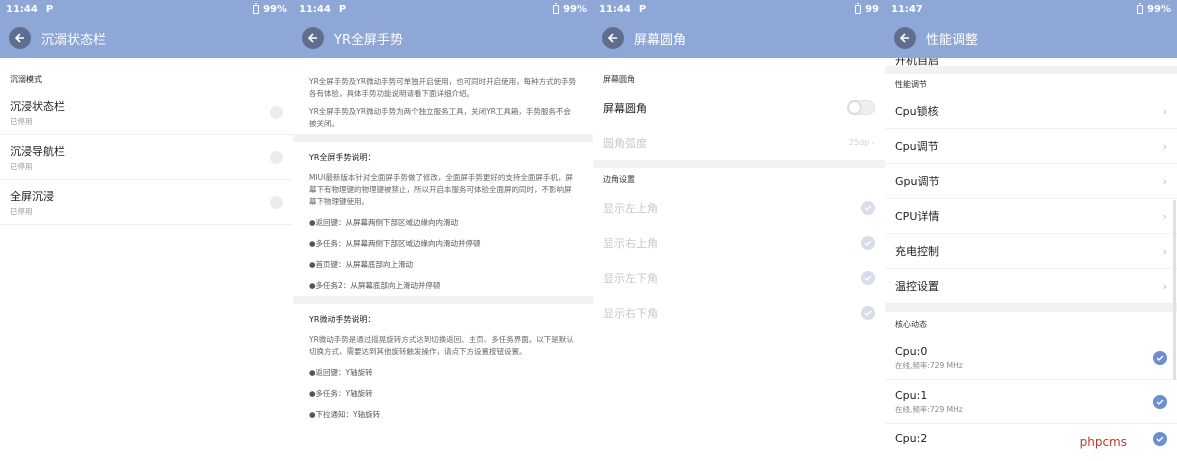 This screenshot has height=461, width=1177. Describe the element at coordinates (739, 142) in the screenshot. I see `corner-radius-row: 圆角弧度 25dp ›` at that location.